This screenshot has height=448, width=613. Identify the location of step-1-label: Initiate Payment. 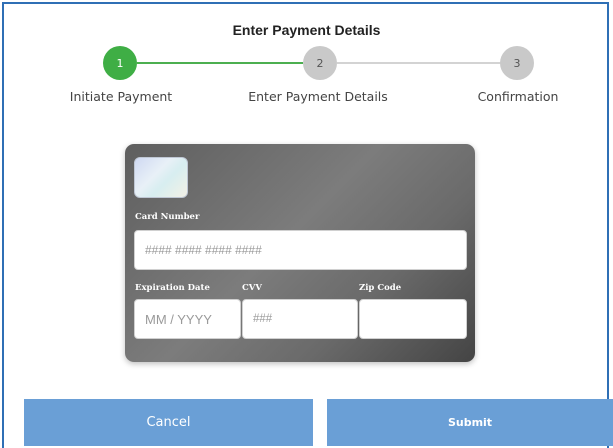
(121, 96).